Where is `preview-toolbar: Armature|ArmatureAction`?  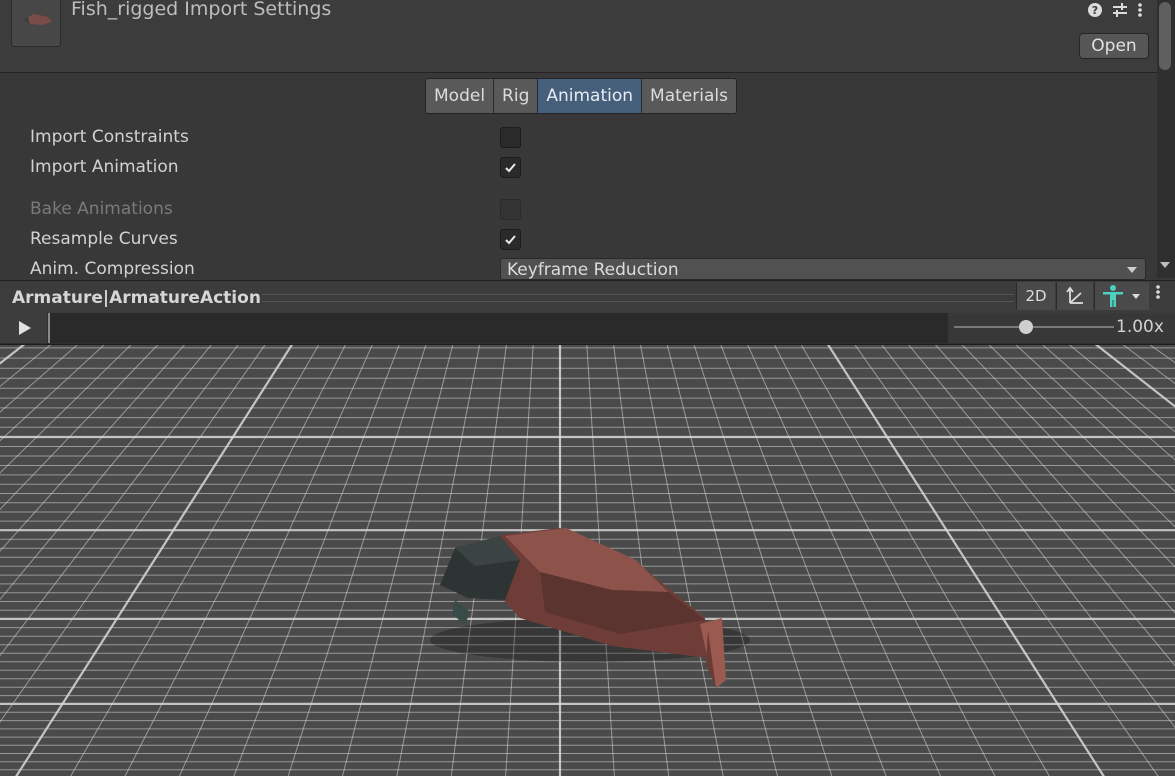
preview-toolbar: Armature|ArmatureAction is located at coordinates (587, 297).